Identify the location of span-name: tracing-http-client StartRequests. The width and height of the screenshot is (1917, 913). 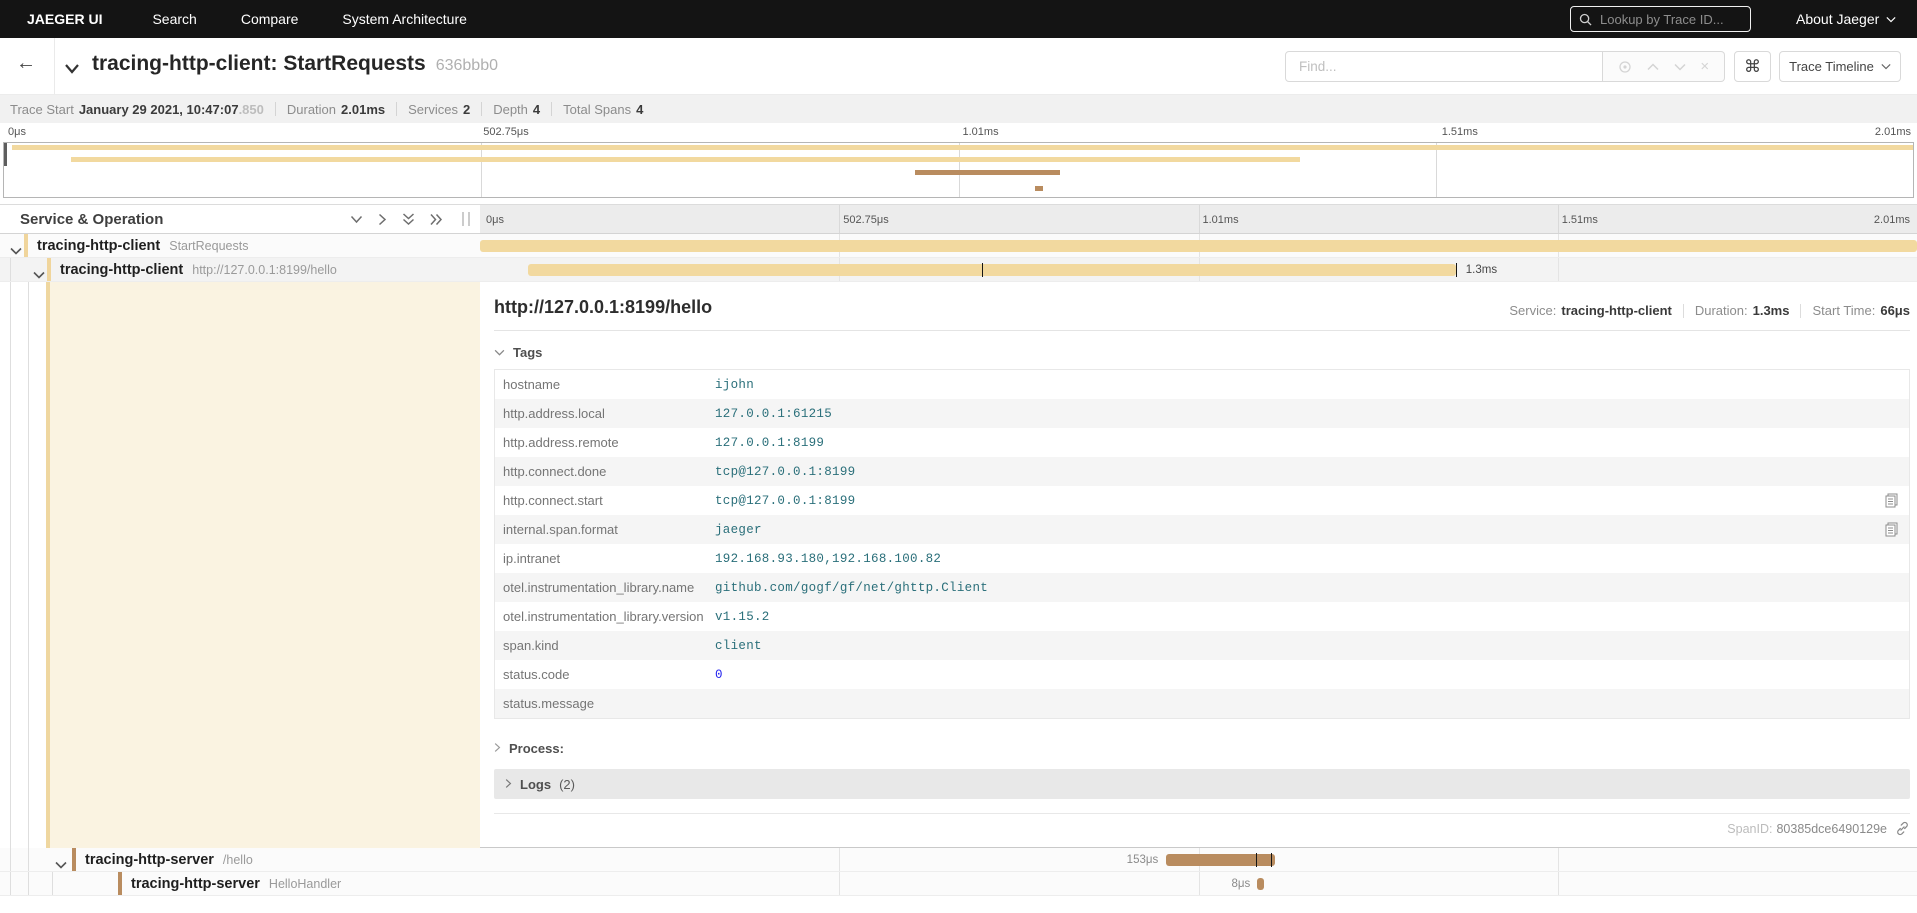
(142, 246).